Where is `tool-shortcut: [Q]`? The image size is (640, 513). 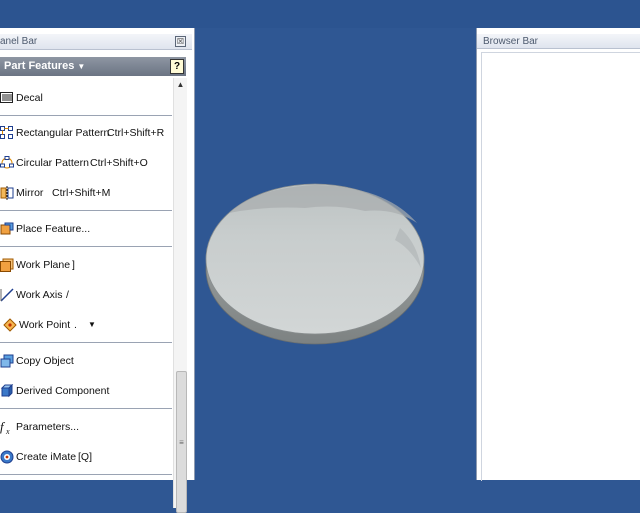
tool-shortcut: [Q] is located at coordinates (85, 457).